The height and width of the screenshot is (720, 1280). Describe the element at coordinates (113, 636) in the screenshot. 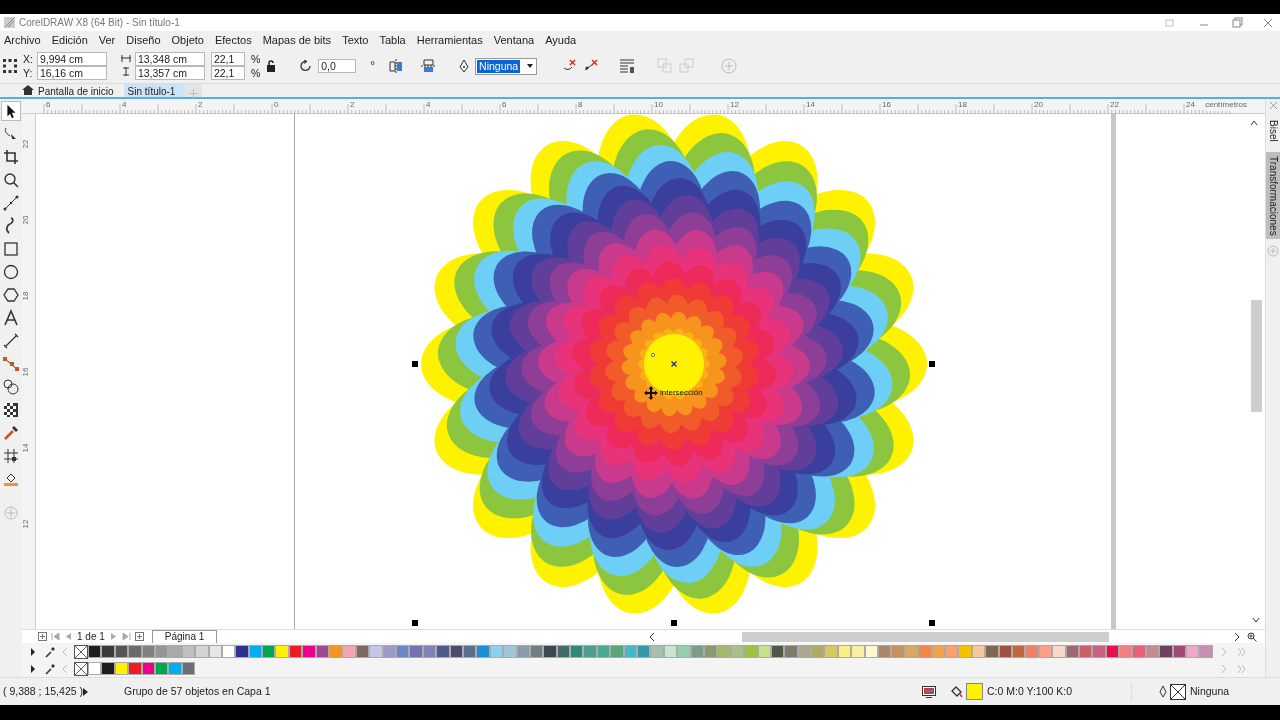

I see `next-page-icon` at that location.